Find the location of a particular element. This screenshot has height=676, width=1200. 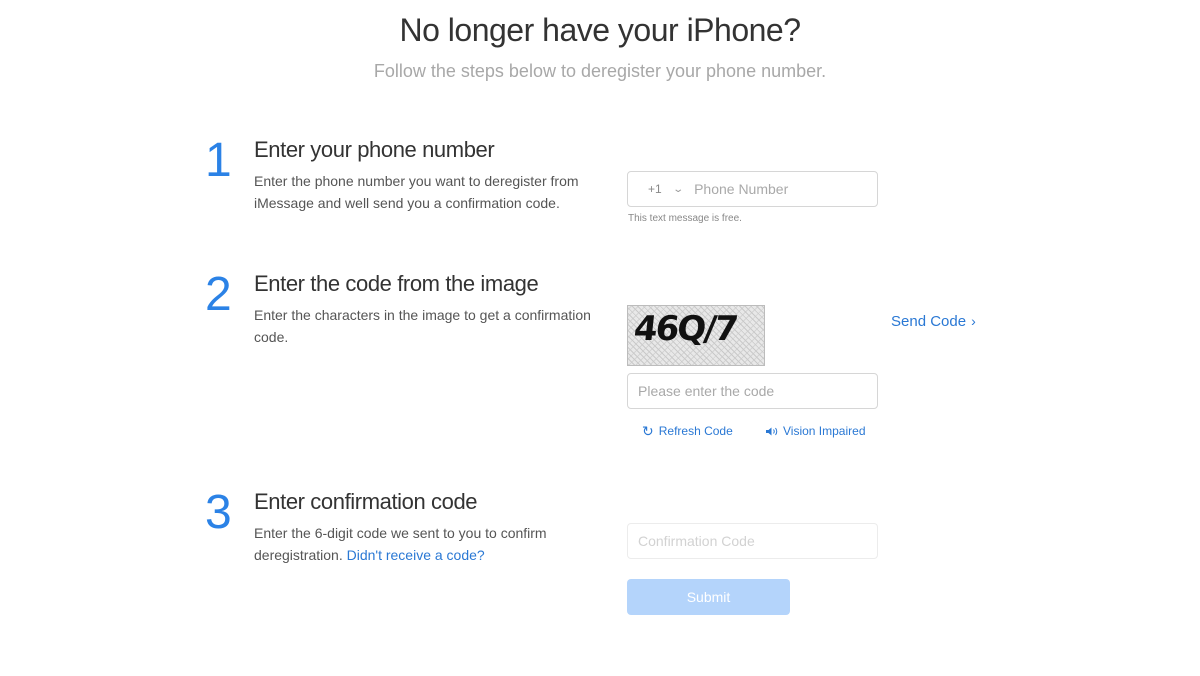

chevron-right-icon: › is located at coordinates (973, 321).